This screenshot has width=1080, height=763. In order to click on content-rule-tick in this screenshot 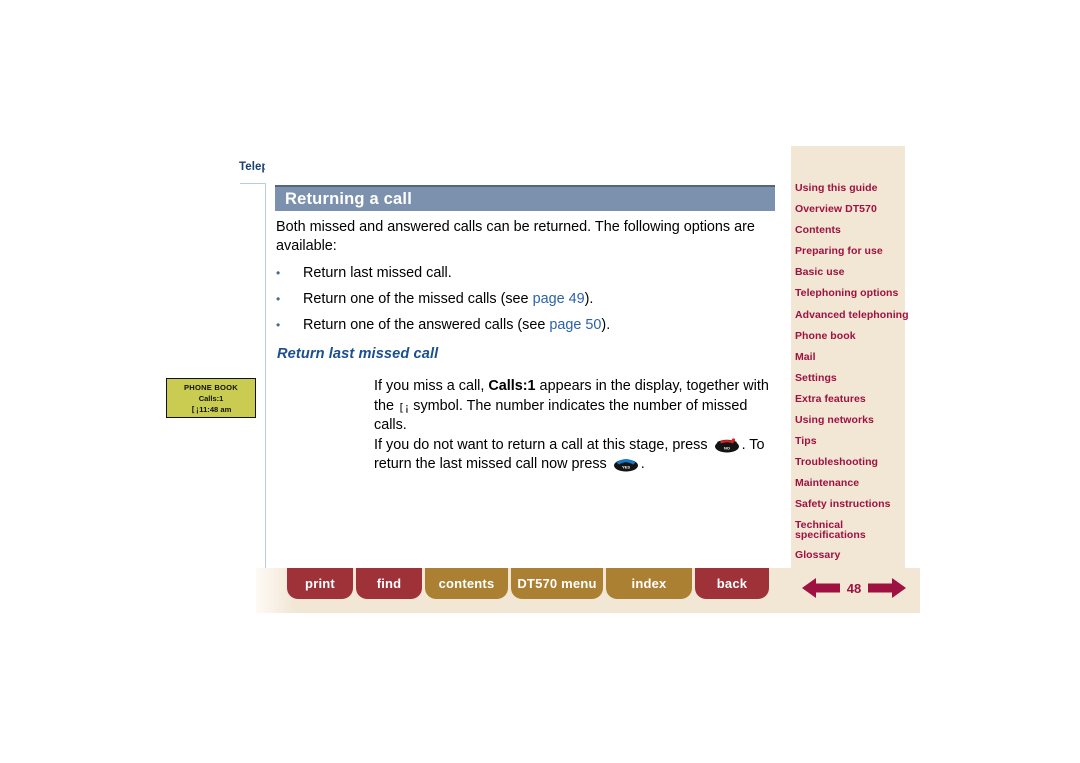, I will do `click(253, 183)`.